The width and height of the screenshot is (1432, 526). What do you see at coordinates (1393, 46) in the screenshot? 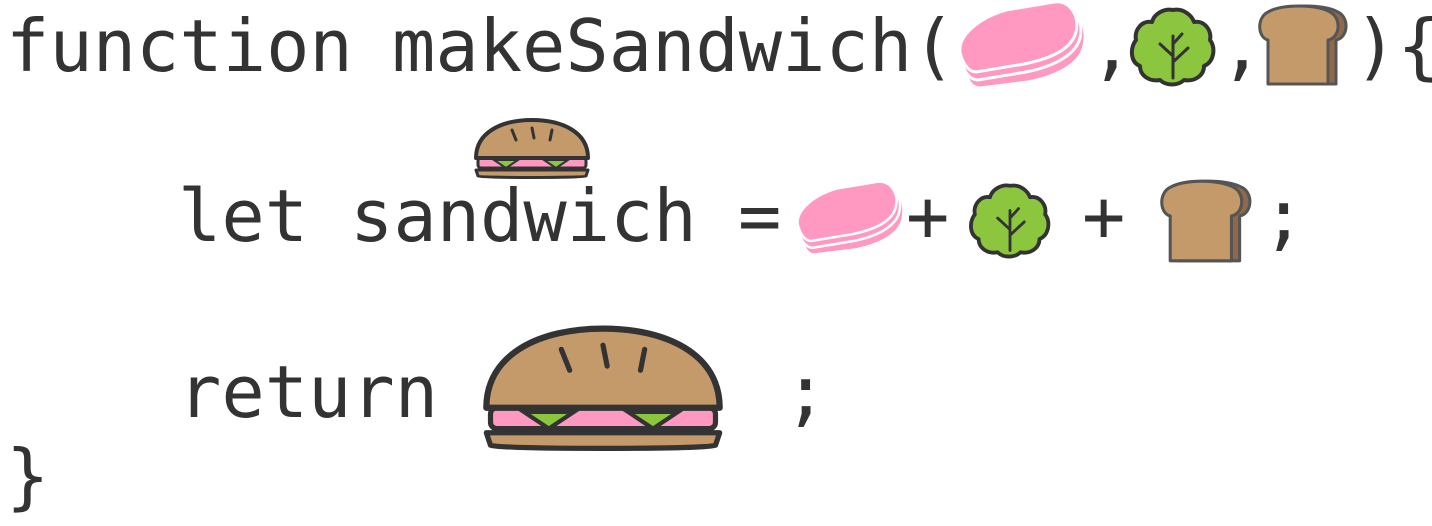
I see `close-paren-brace: ){` at bounding box center [1393, 46].